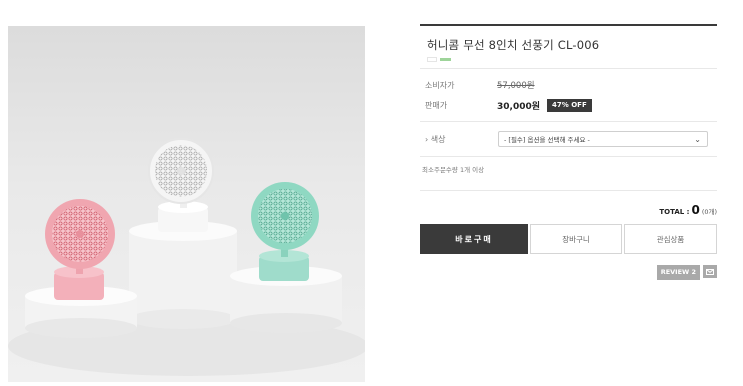  Describe the element at coordinates (709, 212) in the screenshot. I see `total-count: (0개)` at that location.